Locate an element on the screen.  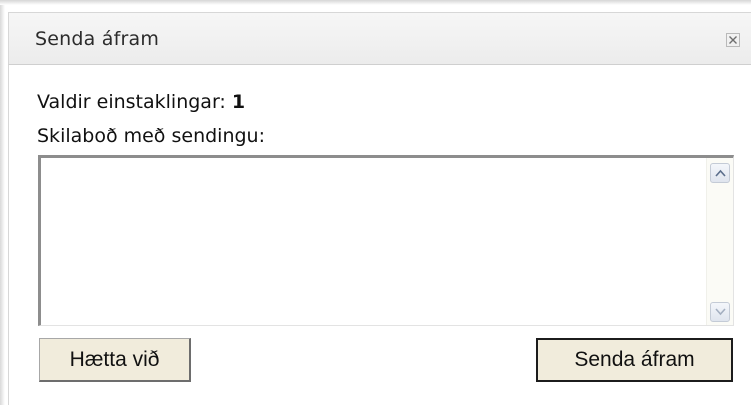
cancel-button: Hætta við is located at coordinates (115, 360).